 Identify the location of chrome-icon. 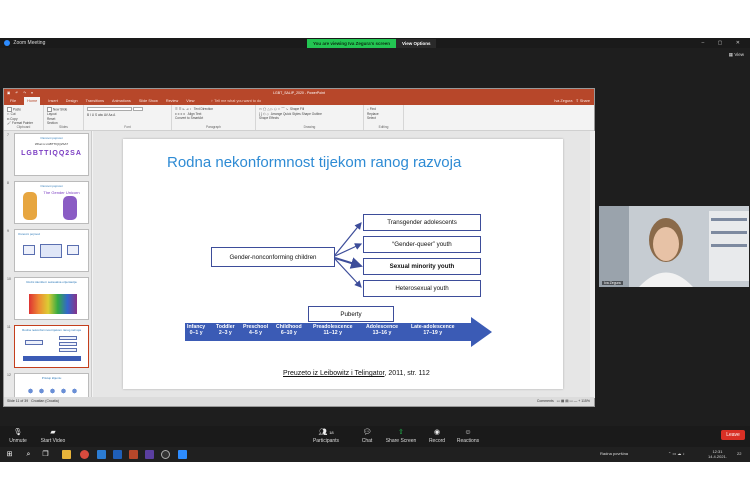
(84, 454).